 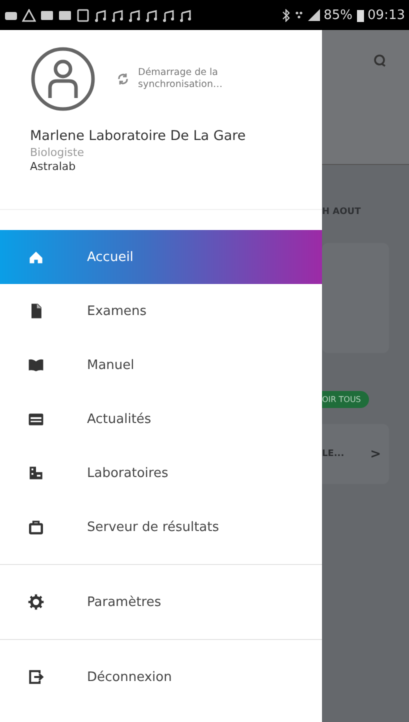 What do you see at coordinates (386, 15) in the screenshot?
I see `clock: 09:13` at bounding box center [386, 15].